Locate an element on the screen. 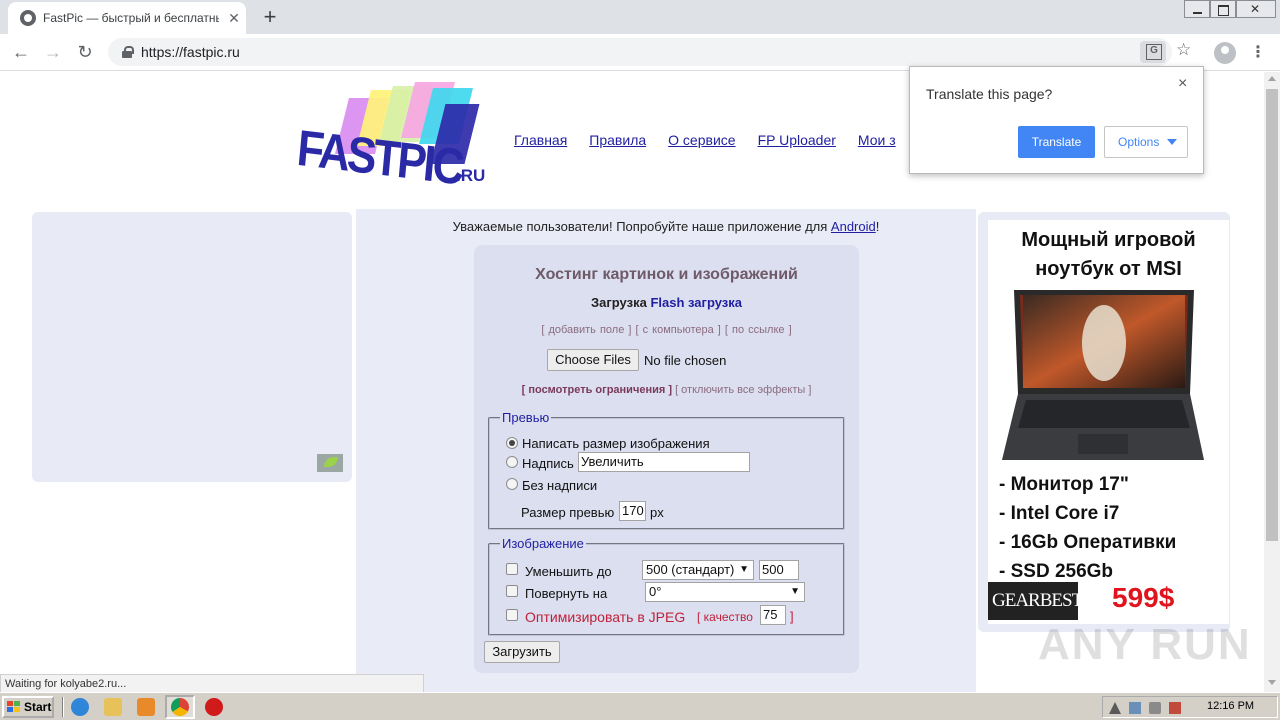 The height and width of the screenshot is (720, 1280). upload-submit-button: Загрузить is located at coordinates (522, 652).